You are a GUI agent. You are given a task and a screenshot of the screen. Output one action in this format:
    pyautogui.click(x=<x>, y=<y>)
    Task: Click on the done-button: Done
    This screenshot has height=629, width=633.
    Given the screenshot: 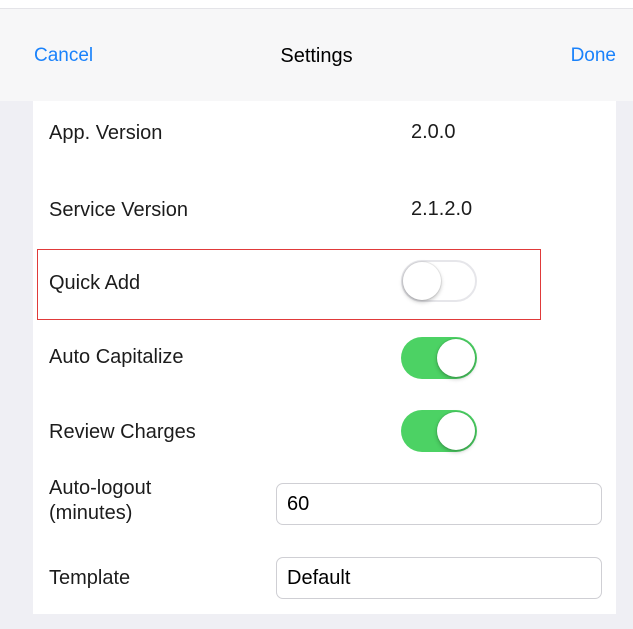 What is the action you would take?
    pyautogui.click(x=593, y=56)
    